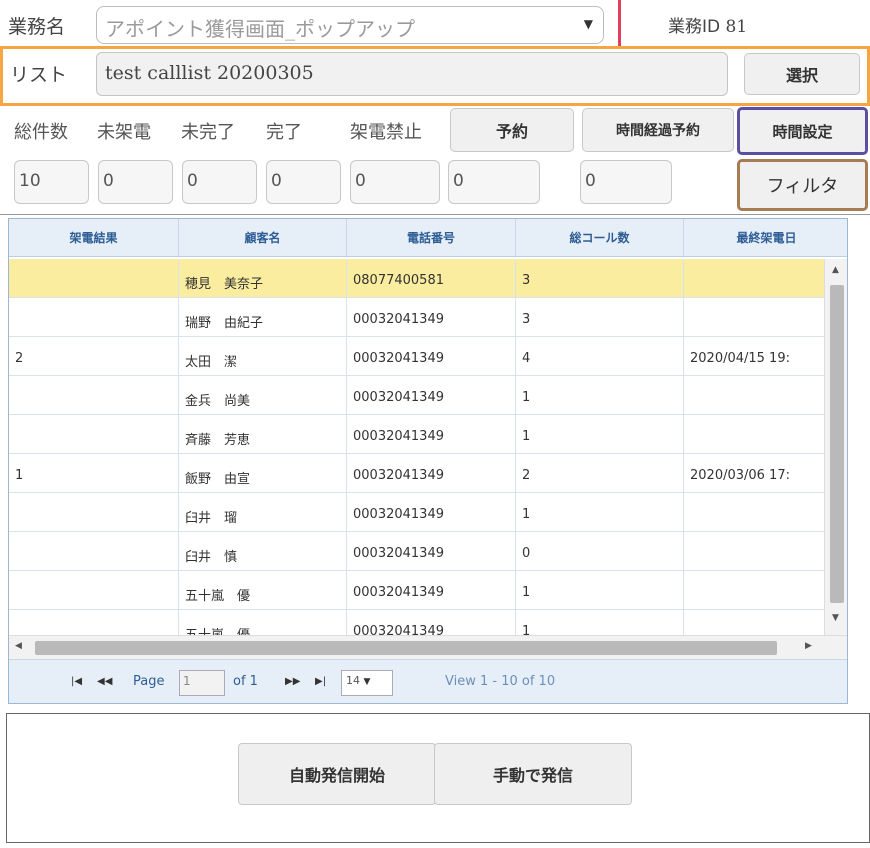 This screenshot has height=848, width=870. I want to click on table-cell: 4, so click(600, 356).